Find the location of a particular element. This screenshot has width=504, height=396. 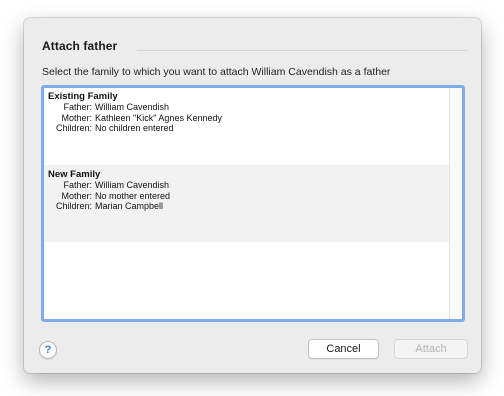

help-button: ? is located at coordinates (48, 350).